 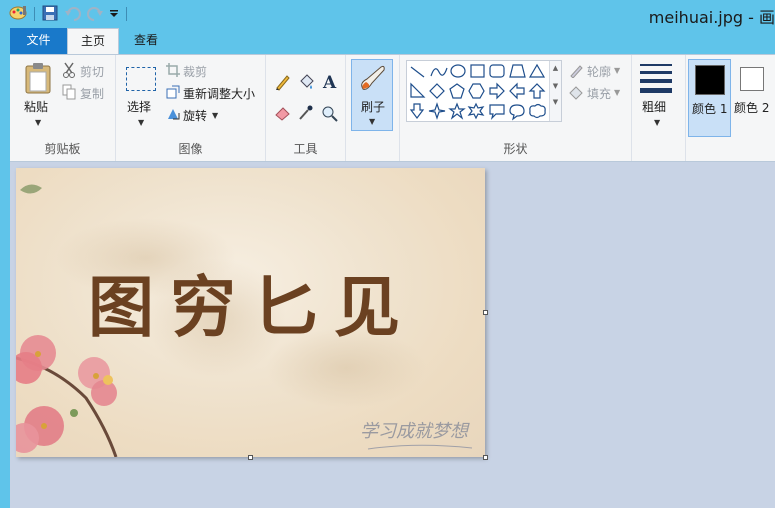 I want to click on eraser-icon, so click(x=283, y=113).